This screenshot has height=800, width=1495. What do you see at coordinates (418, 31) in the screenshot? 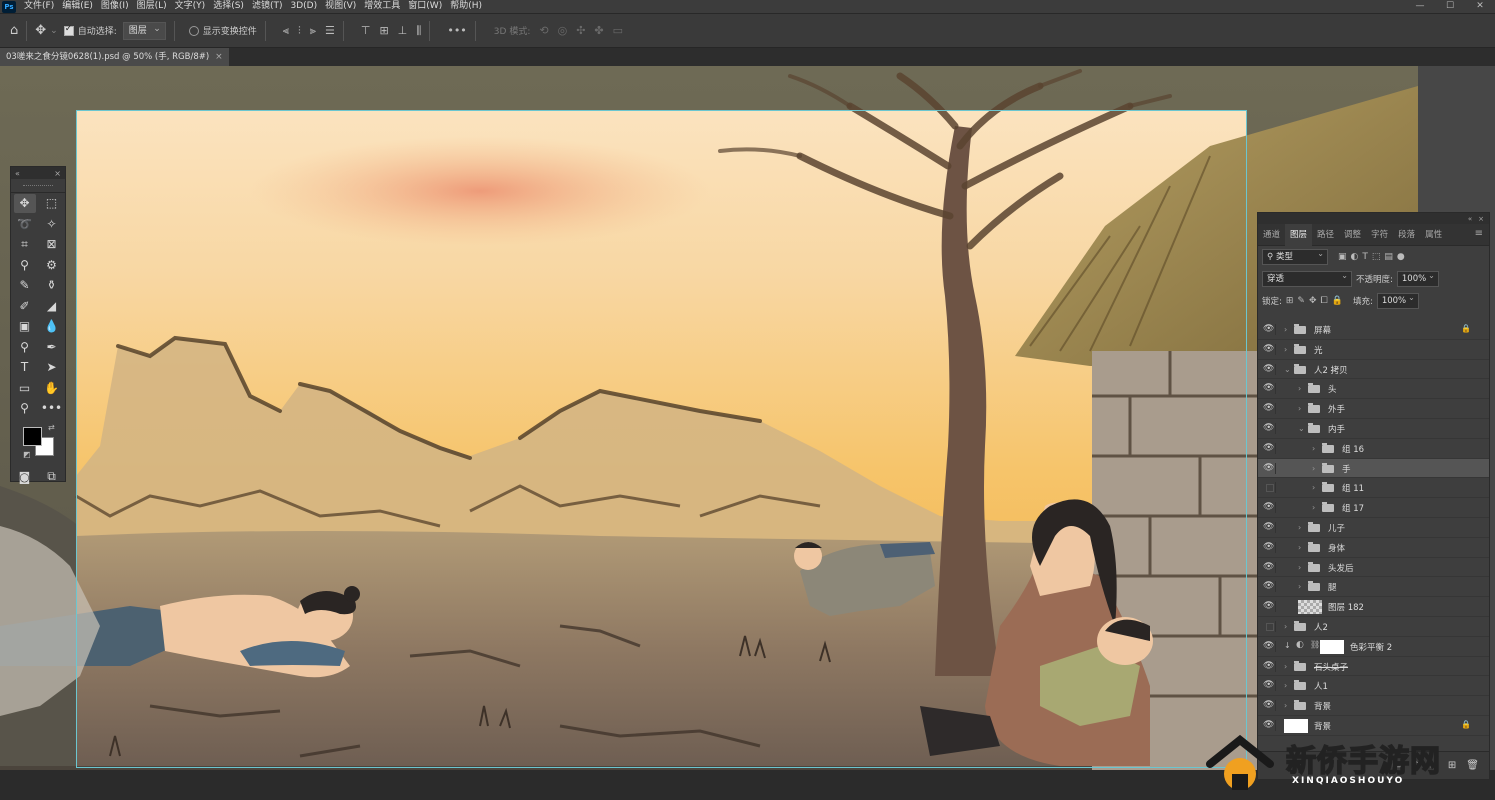
I see `distribute-spacing-icon: ⫼` at bounding box center [418, 31].